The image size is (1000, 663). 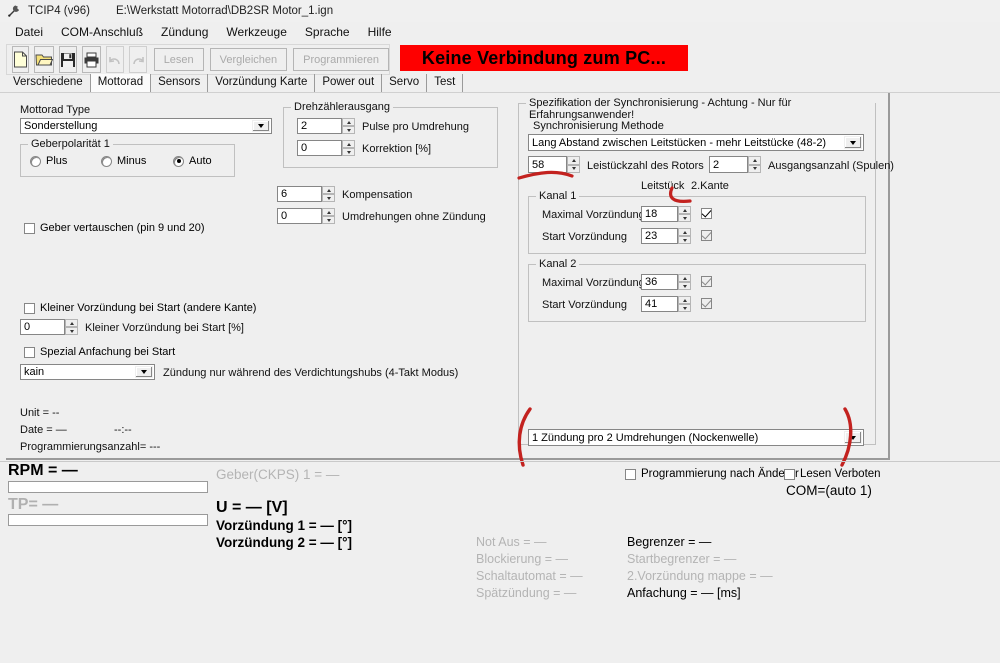 I want to click on umdrehungen-ohne-zuendung-value: 0, so click(x=299, y=216).